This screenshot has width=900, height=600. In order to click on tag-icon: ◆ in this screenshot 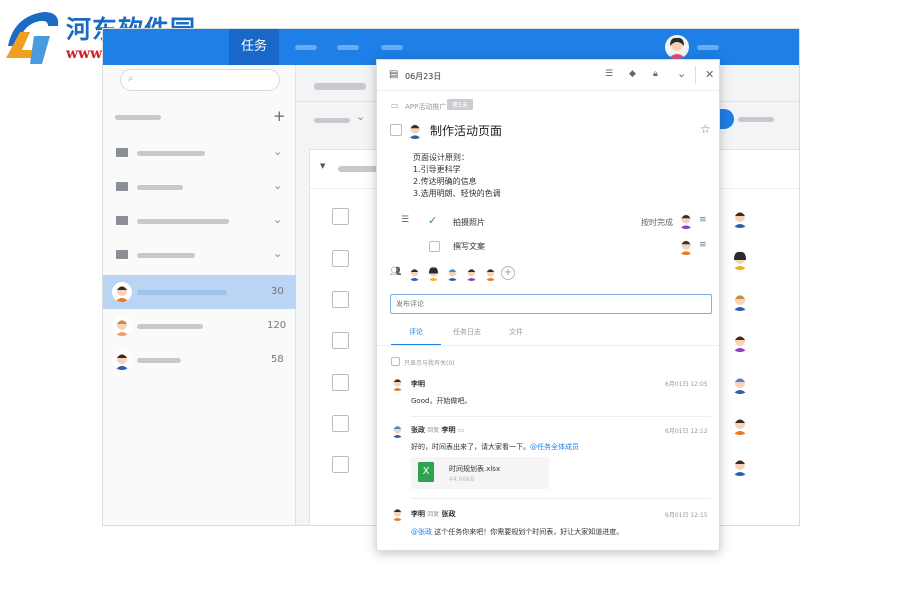, I will do `click(632, 74)`.